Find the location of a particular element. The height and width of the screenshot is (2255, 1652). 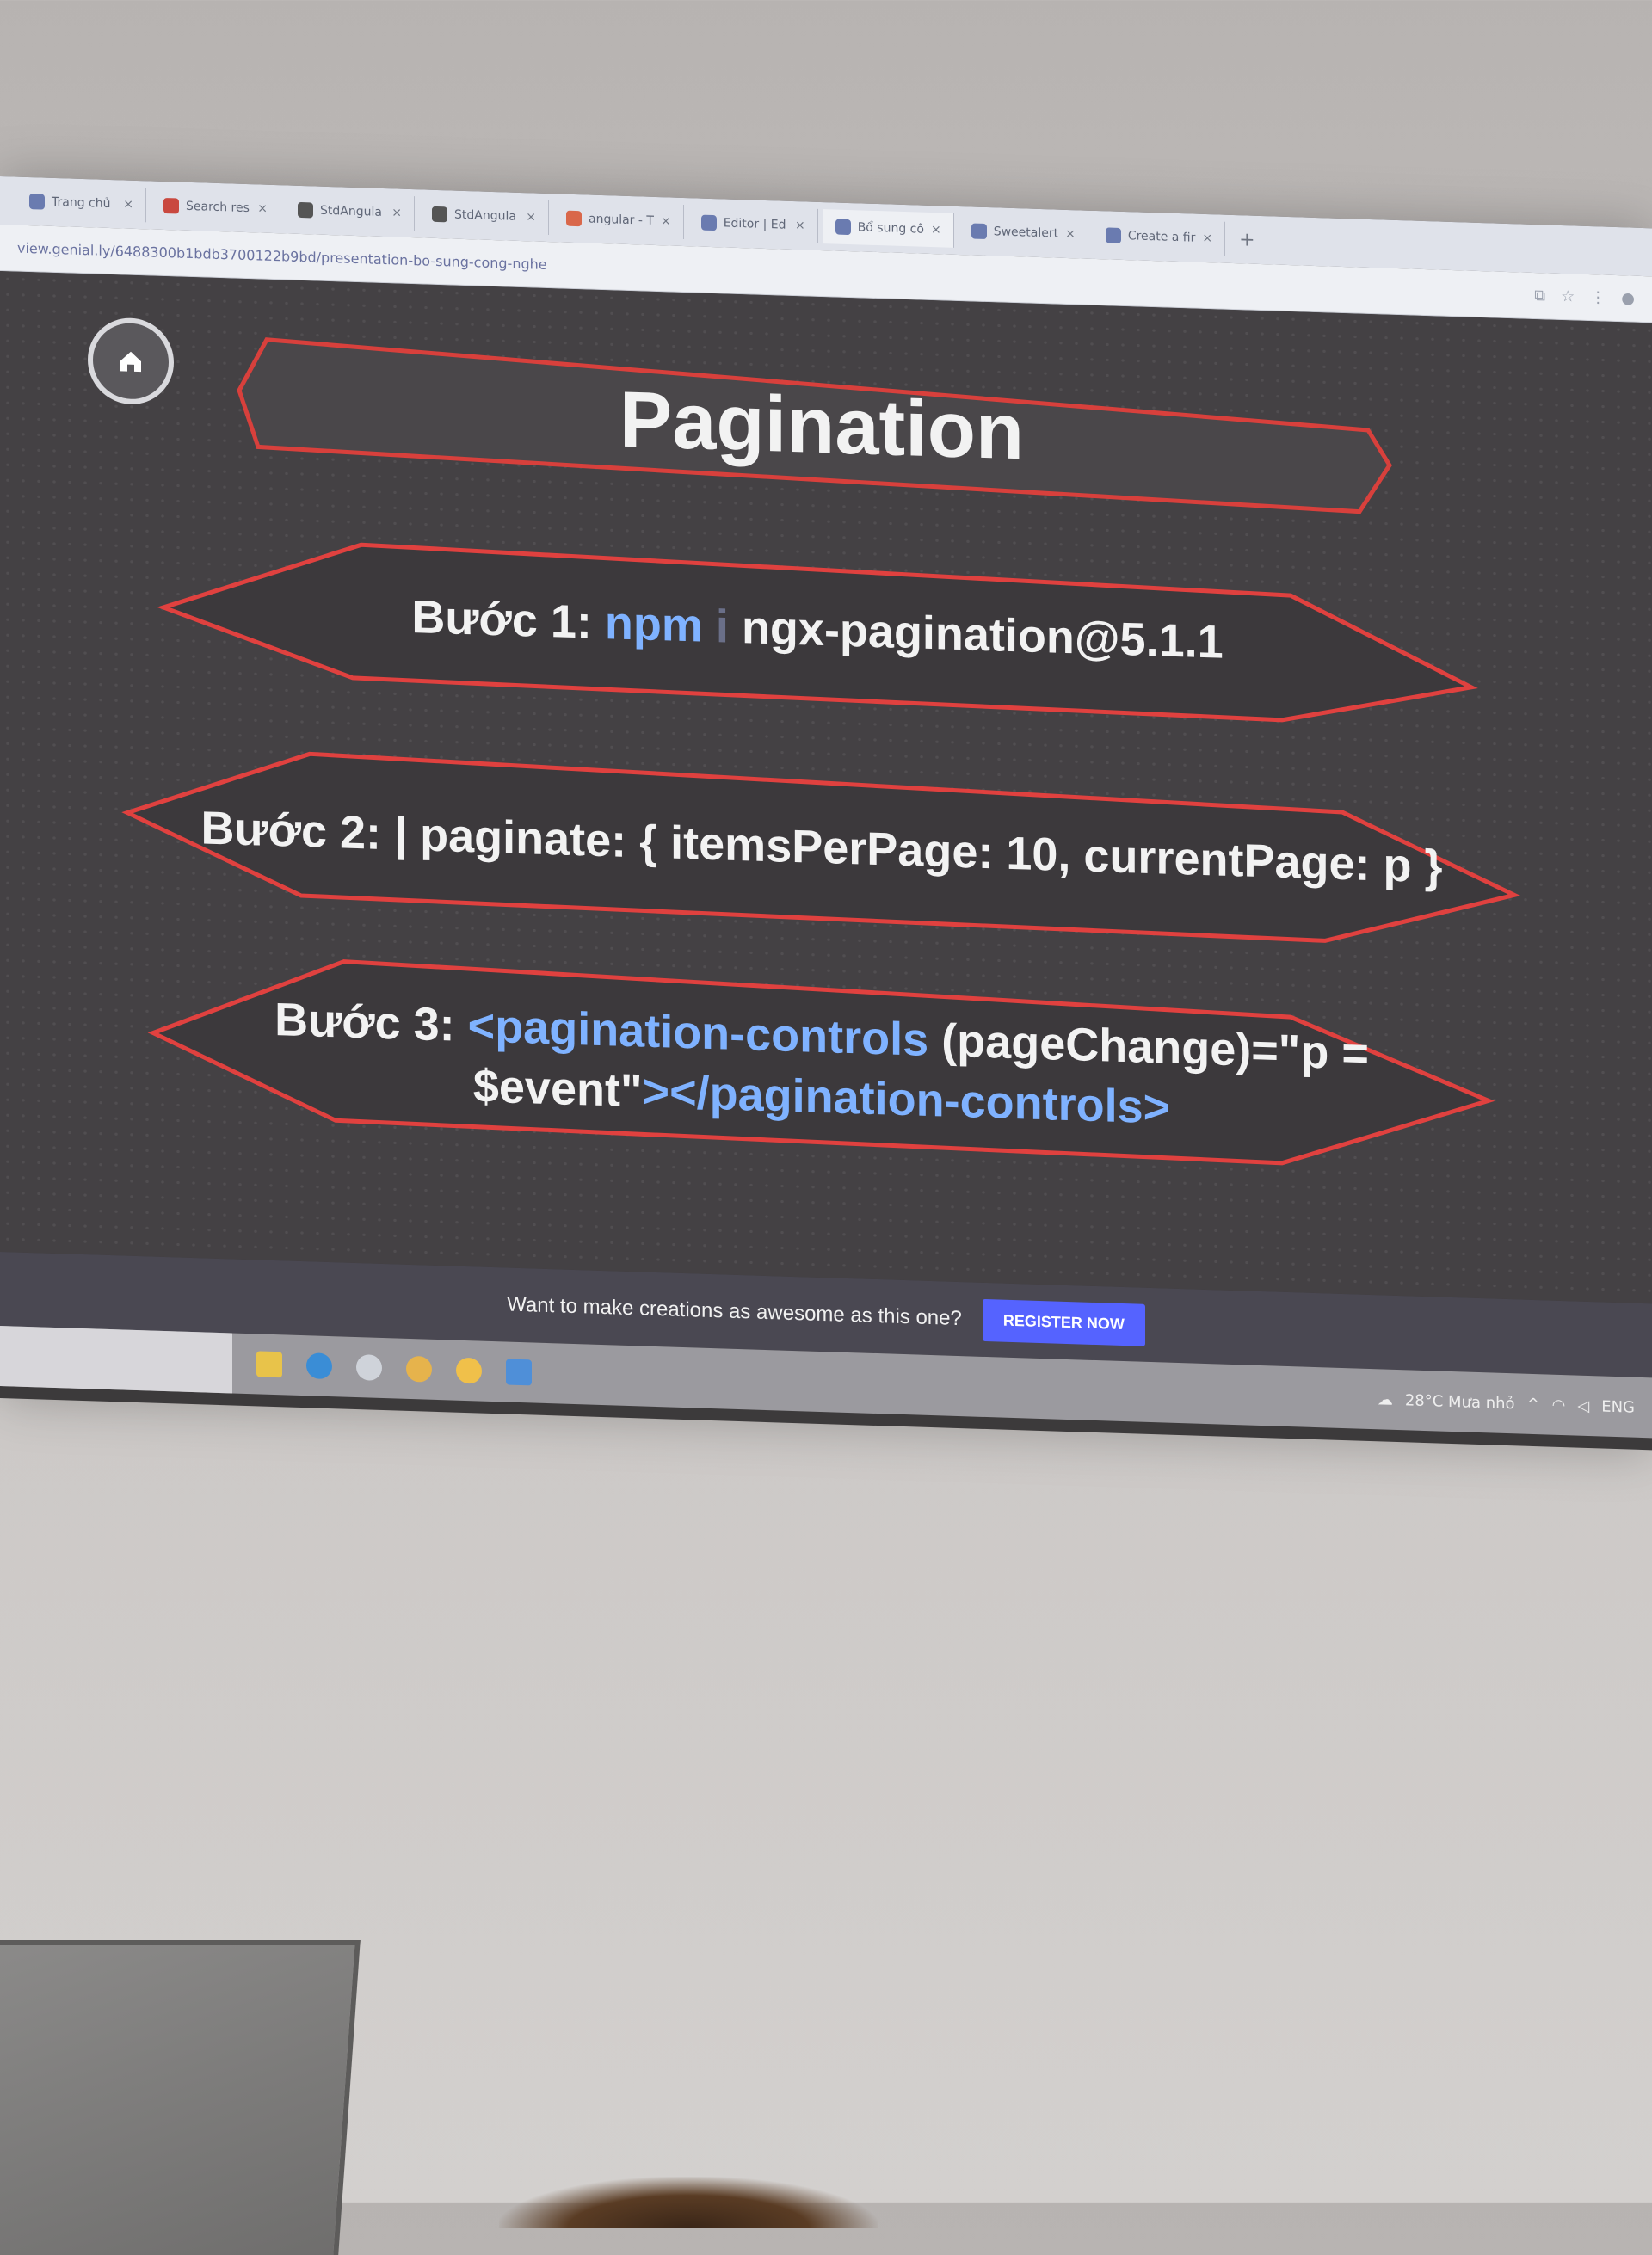

tab-label: Bổ sung cô is located at coordinates (890, 229).